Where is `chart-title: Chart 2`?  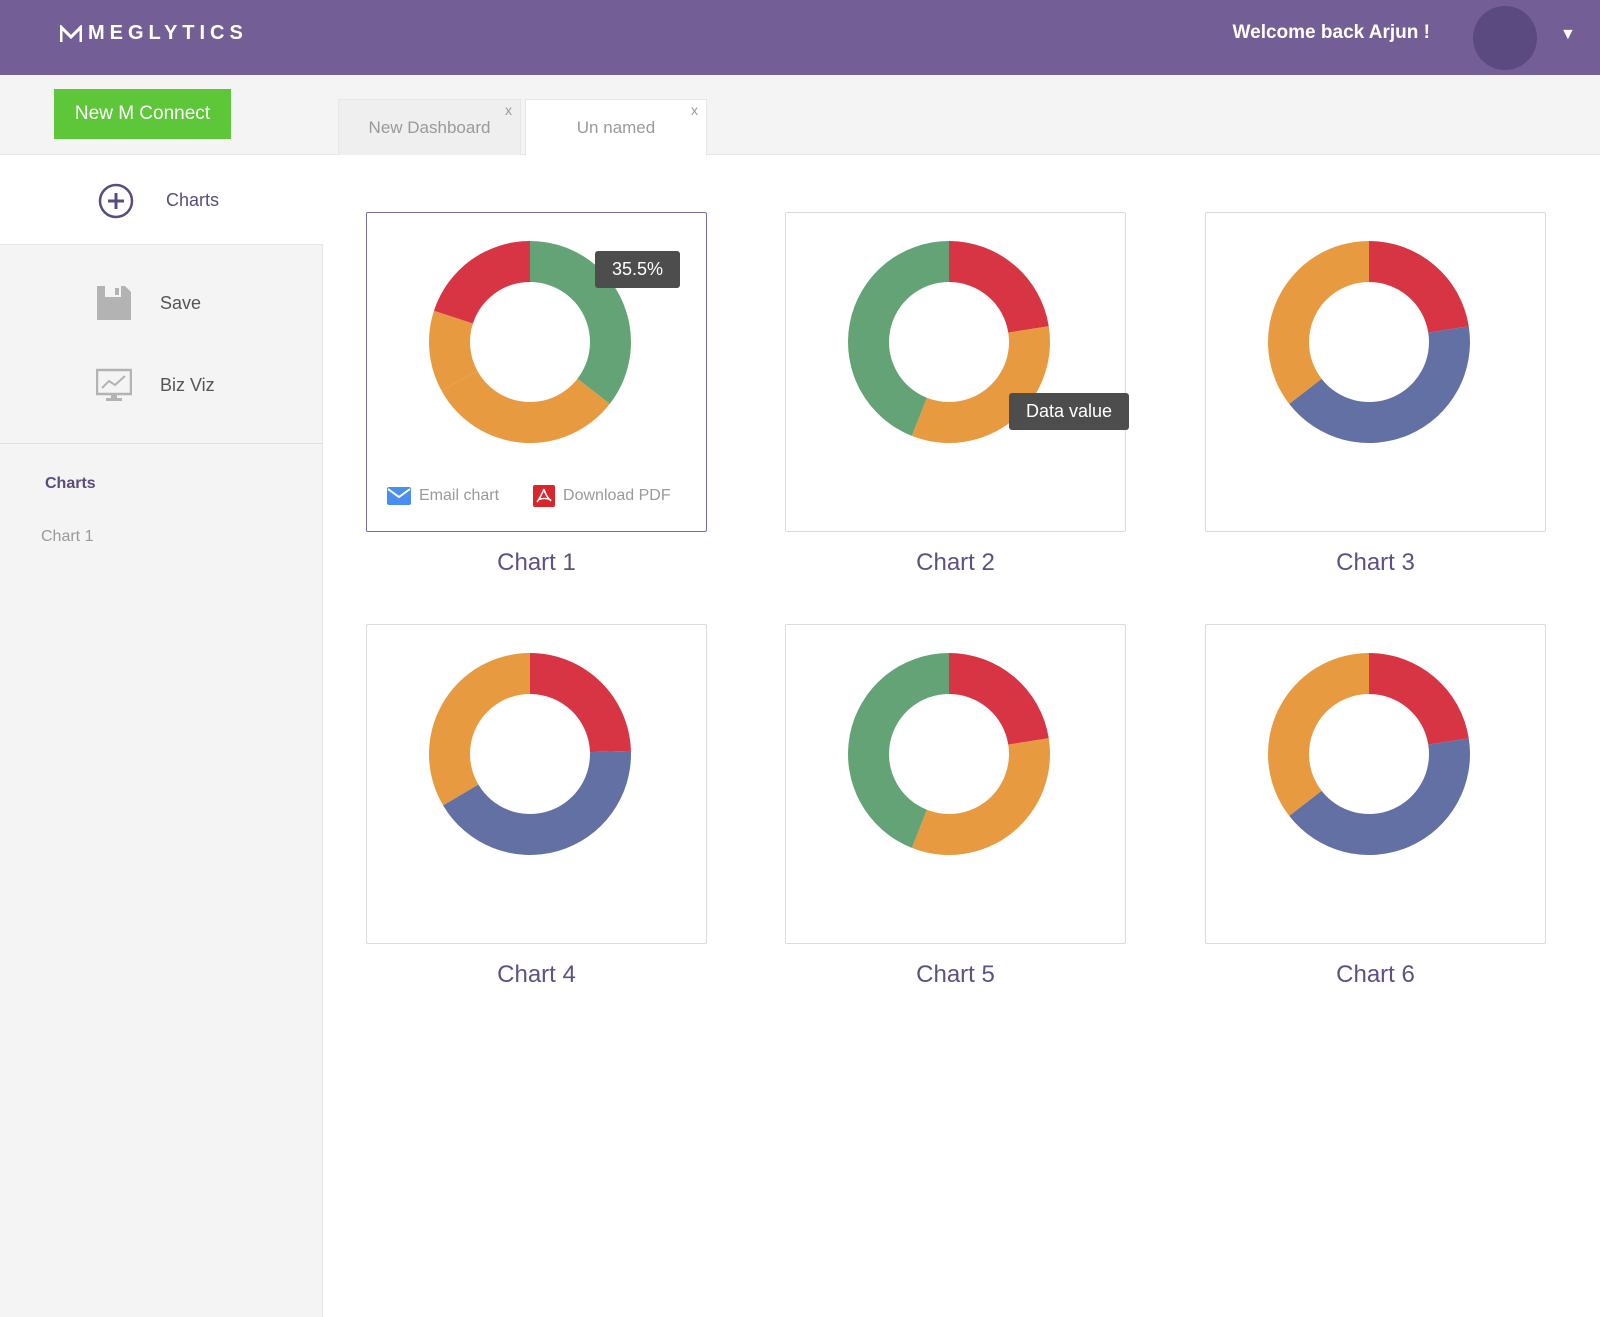 chart-title: Chart 2 is located at coordinates (955, 563).